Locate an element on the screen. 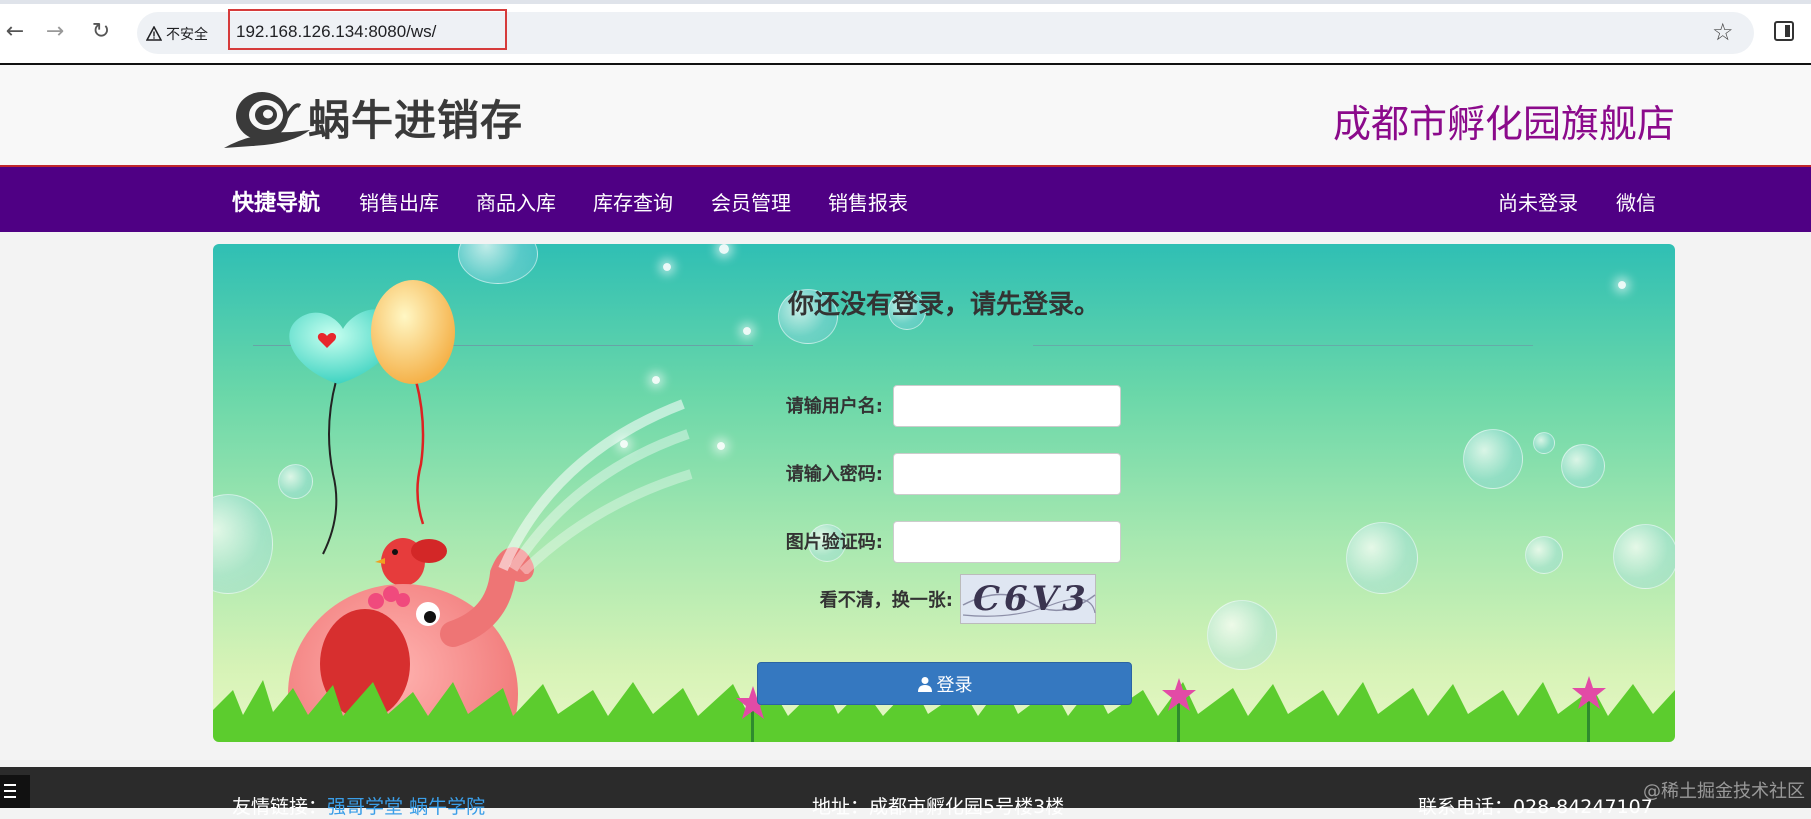 The width and height of the screenshot is (1811, 819). footer-link-woniu: 蜗牛学院 is located at coordinates (447, 807).